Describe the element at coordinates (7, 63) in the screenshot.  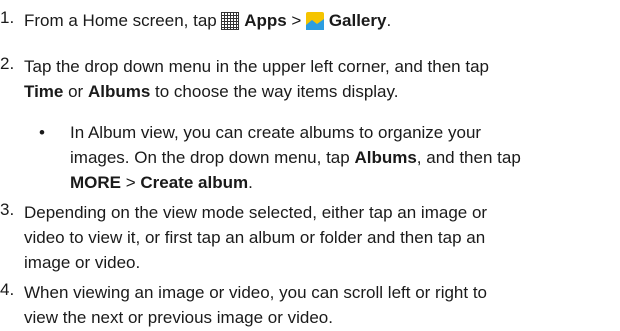
I see `step-number: 2.` at that location.